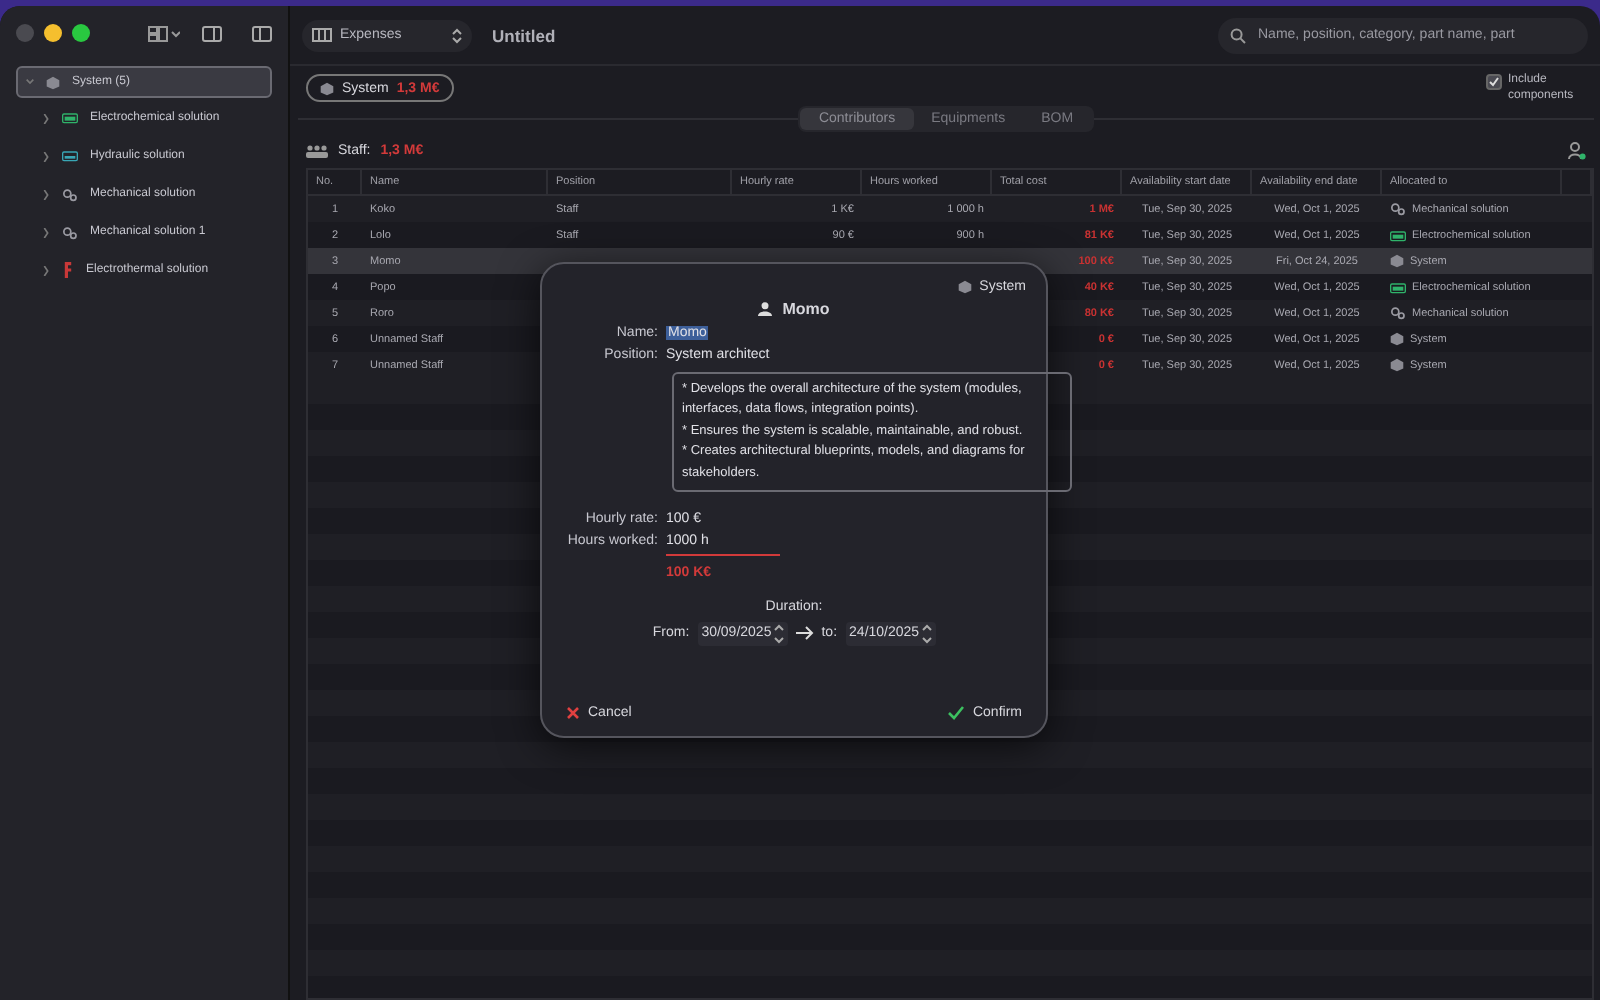 Image resolution: width=1600 pixels, height=1000 pixels. Describe the element at coordinates (806, 309) in the screenshot. I see `dialog-title: Momo` at that location.